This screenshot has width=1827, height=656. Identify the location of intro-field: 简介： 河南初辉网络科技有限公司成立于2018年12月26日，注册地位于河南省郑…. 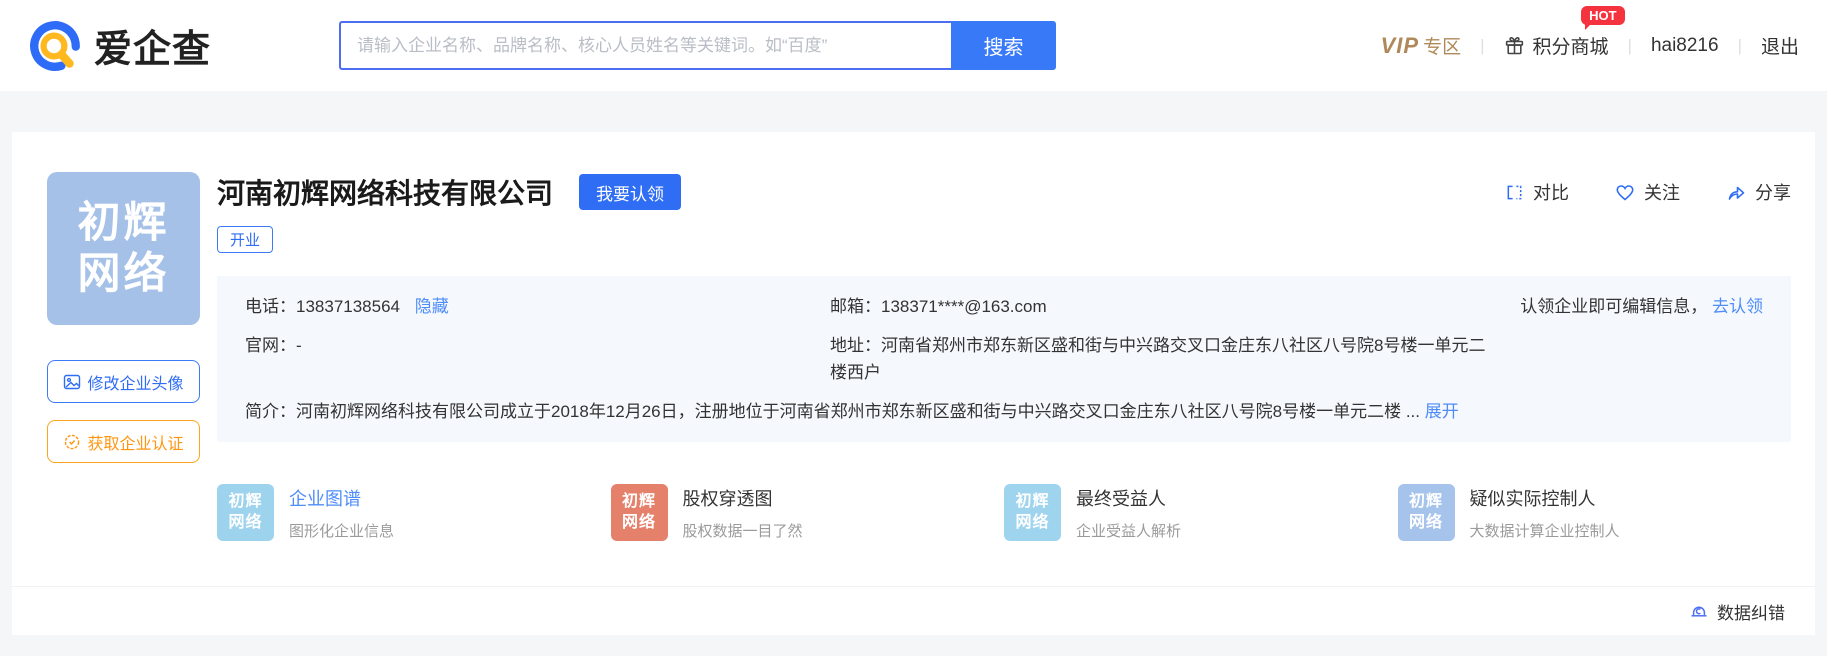
(1004, 411).